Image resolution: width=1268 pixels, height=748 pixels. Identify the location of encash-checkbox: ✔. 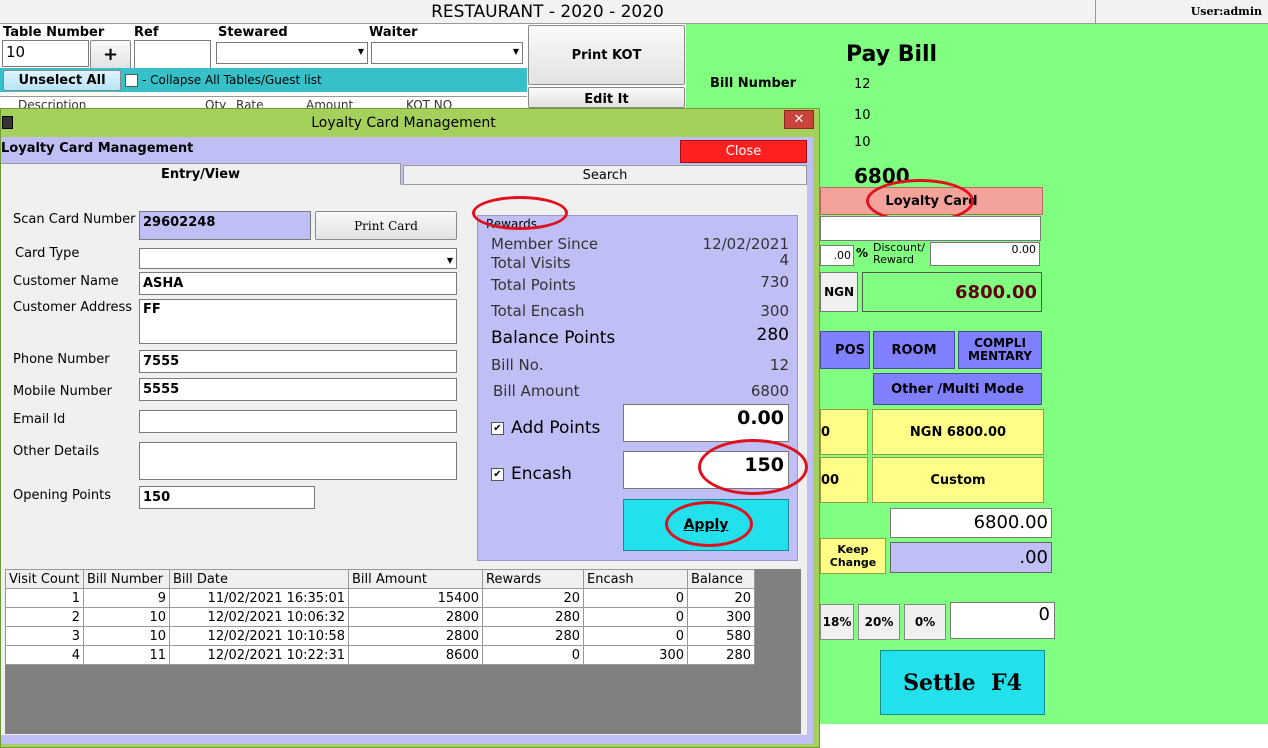
(497, 474).